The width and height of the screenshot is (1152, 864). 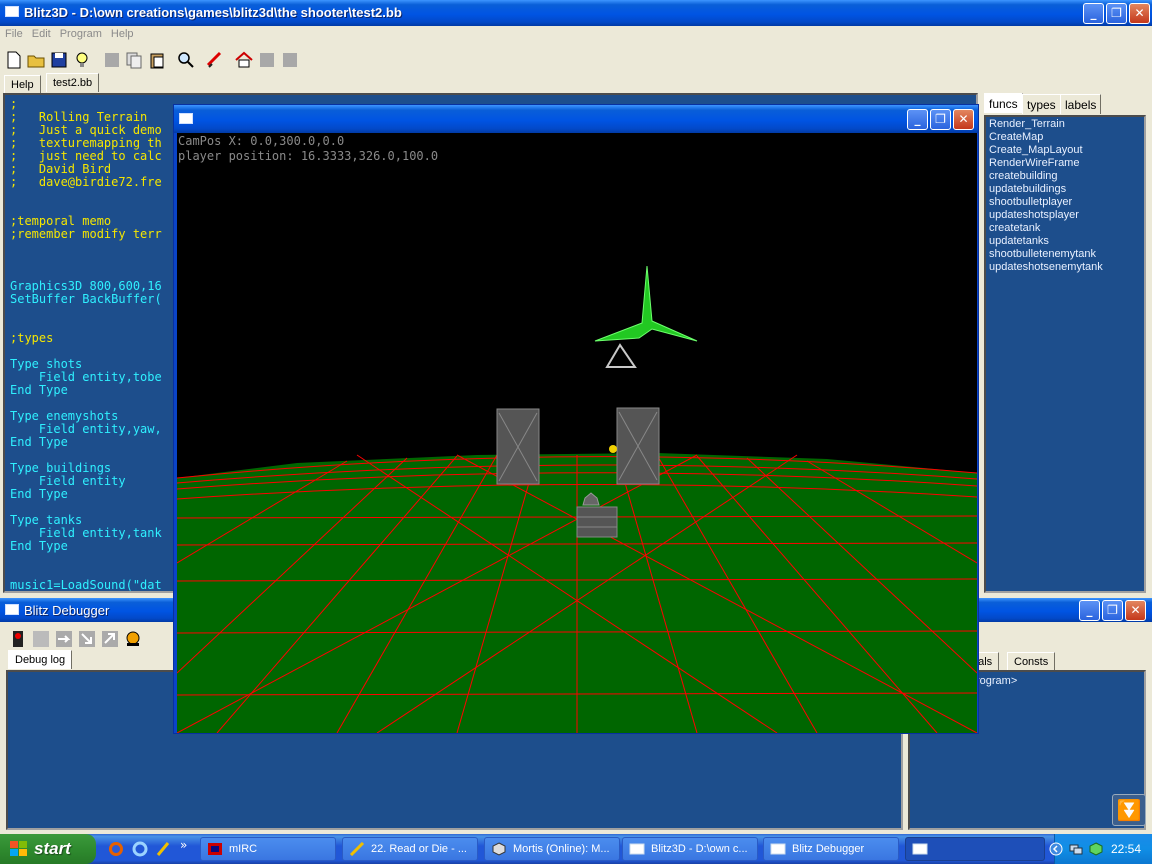 What do you see at coordinates (613, 449) in the screenshot?
I see `bullet-shot` at bounding box center [613, 449].